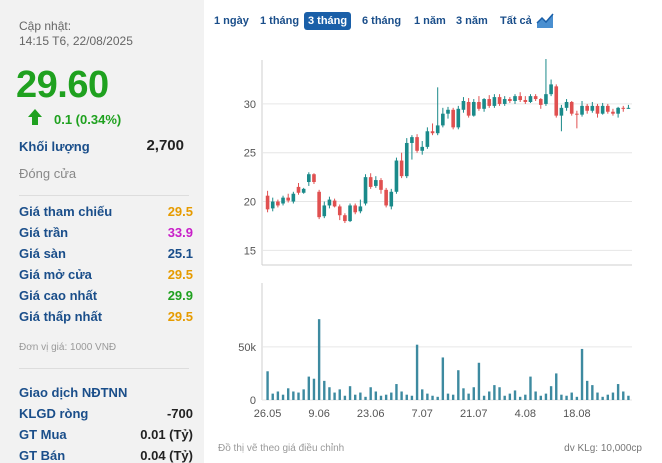  What do you see at coordinates (250, 154) in the screenshot?
I see `price-tick-label: 25` at bounding box center [250, 154].